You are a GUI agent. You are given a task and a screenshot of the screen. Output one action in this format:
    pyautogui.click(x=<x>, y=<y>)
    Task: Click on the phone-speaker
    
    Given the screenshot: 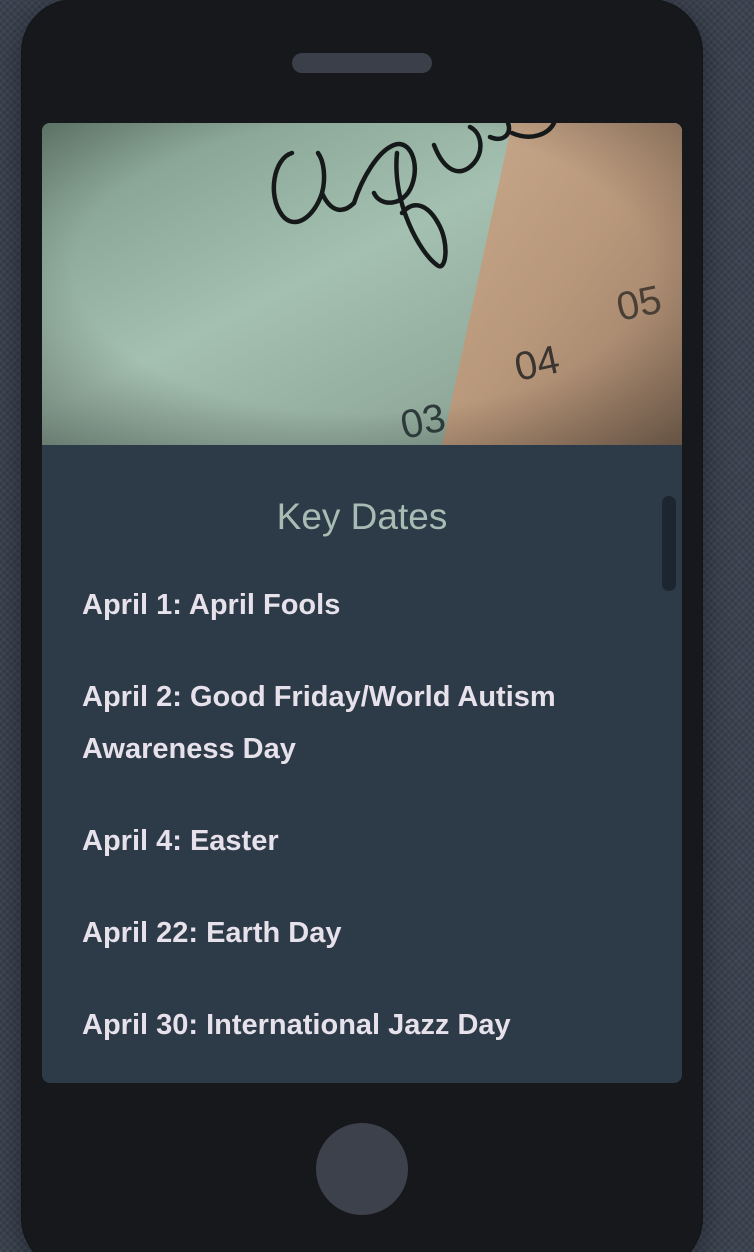 What is the action you would take?
    pyautogui.click(x=362, y=63)
    